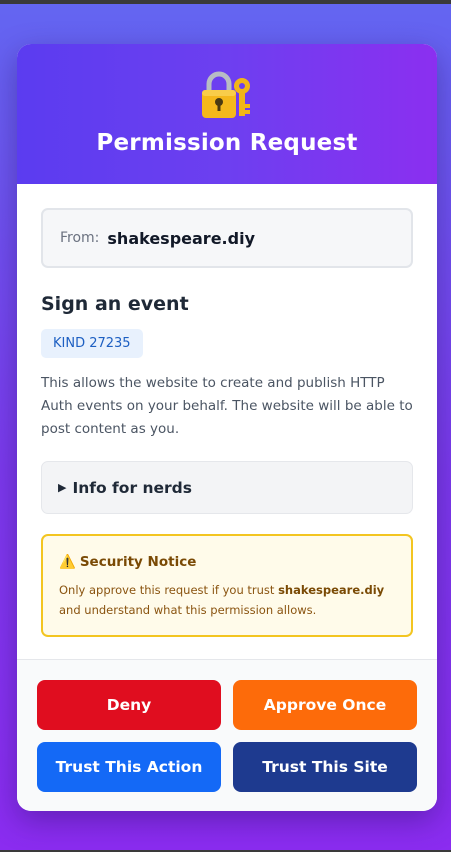 This screenshot has width=451, height=852. I want to click on info-for-nerds-label: Info for nerds, so click(132, 487).